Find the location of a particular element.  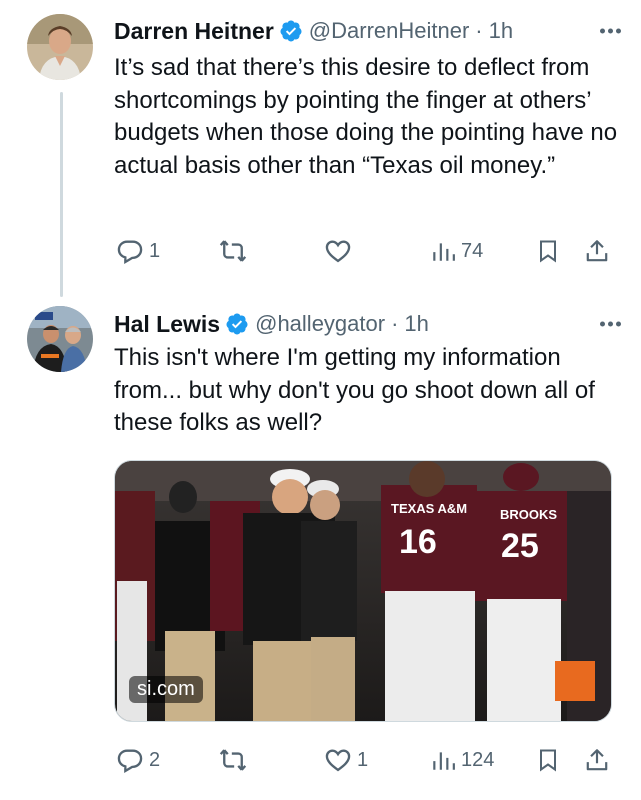

svg-text: BROOKS is located at coordinates (528, 514).